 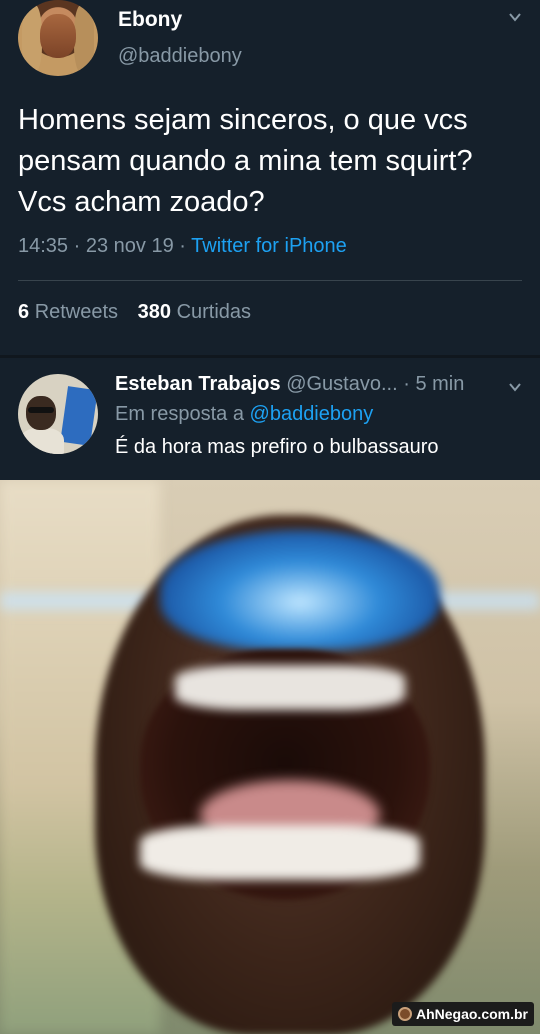 I want to click on meme-glowing-head, so click(x=300, y=590).